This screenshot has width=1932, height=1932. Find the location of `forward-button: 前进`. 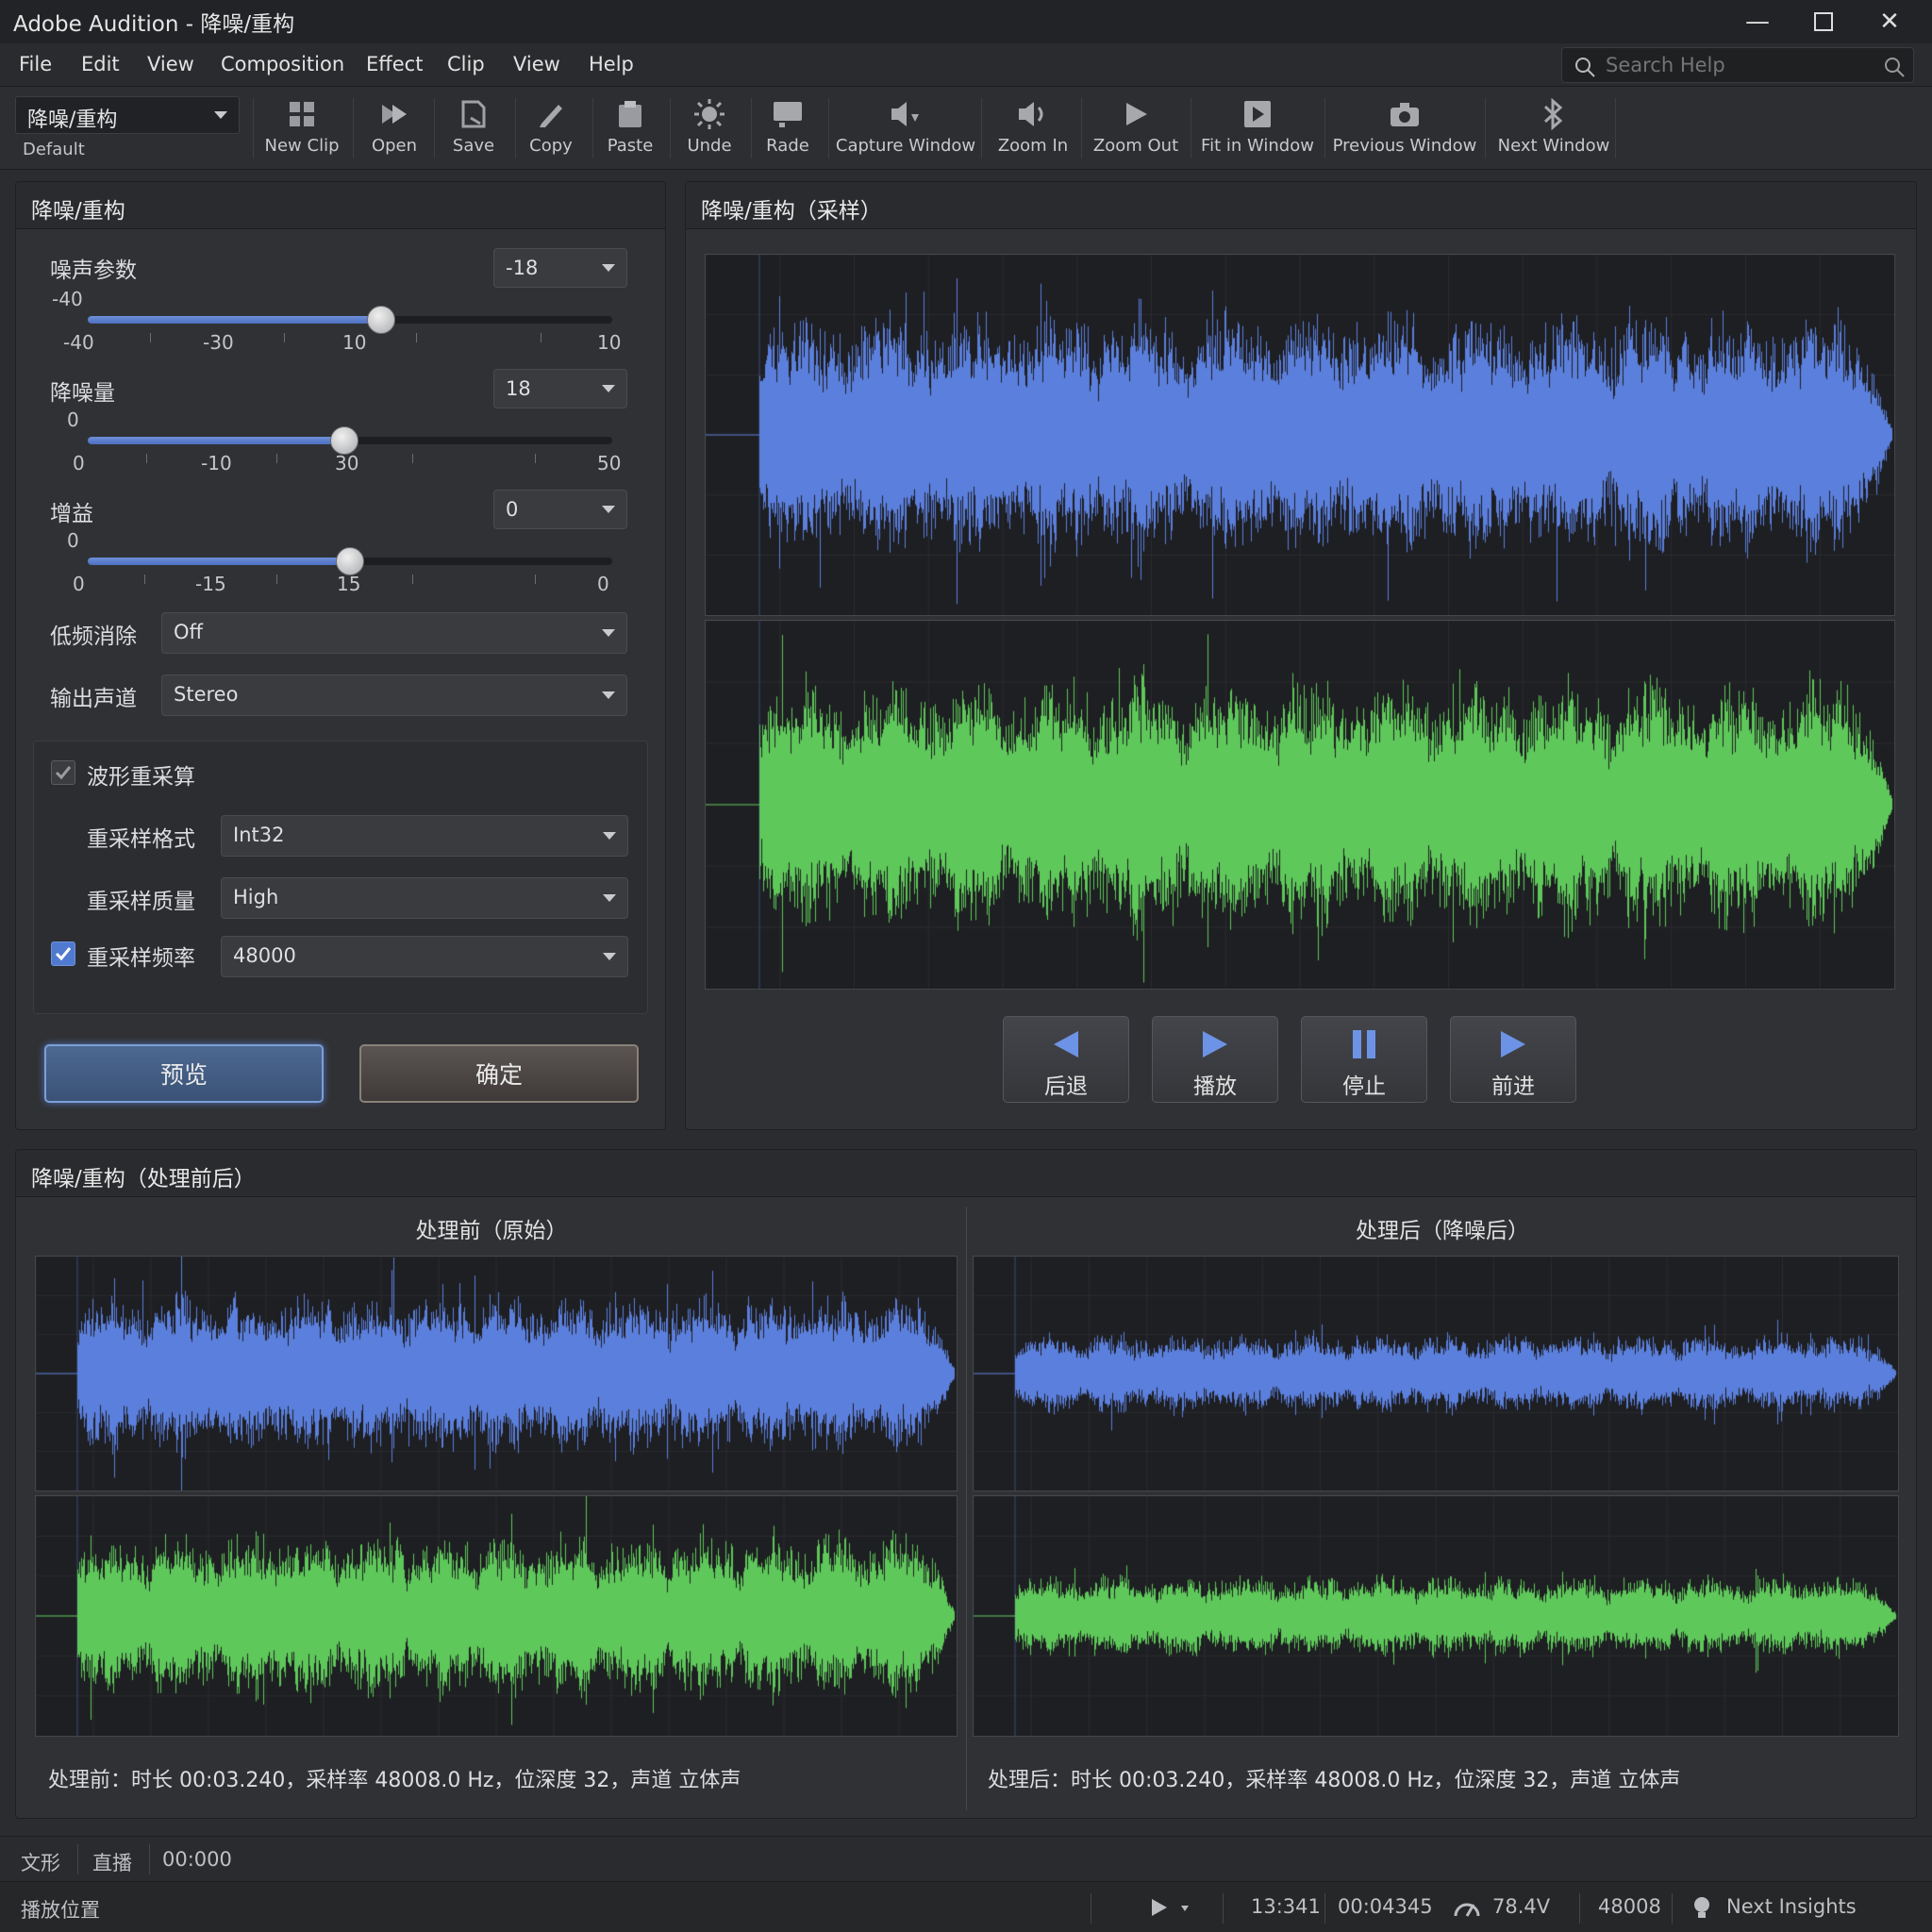

forward-button: 前进 is located at coordinates (1513, 1059).